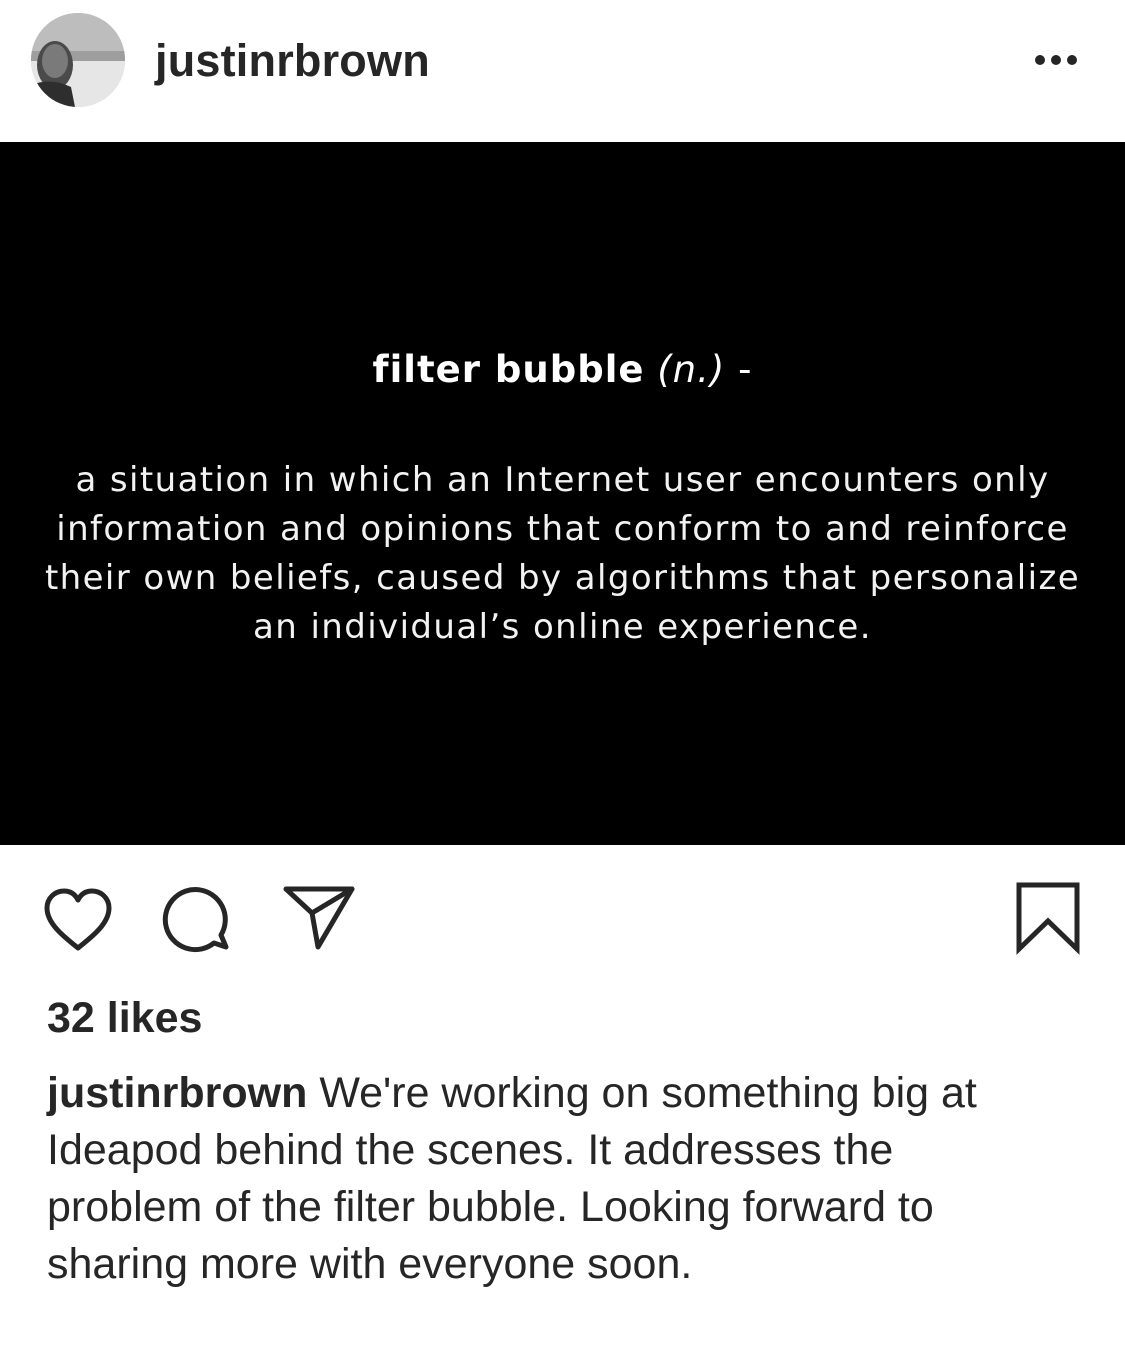  What do you see at coordinates (691, 369) in the screenshot?
I see `part-of-speech: (n.)` at bounding box center [691, 369].